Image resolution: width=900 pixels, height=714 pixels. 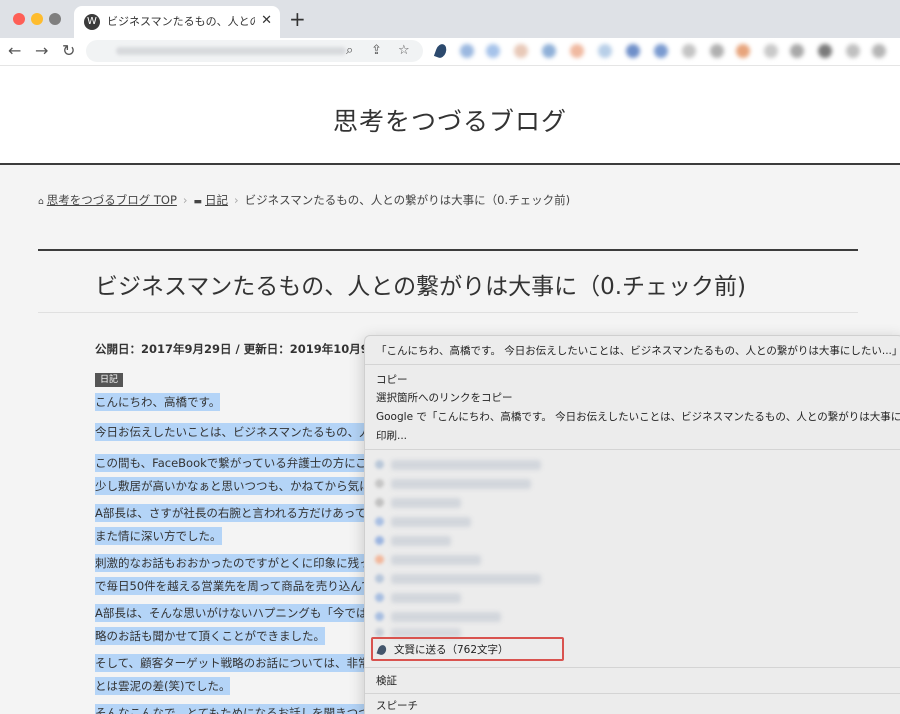 I want to click on paragraph: そんなこんなで、とてもためになるお話しを聞きつつ, so click(x=232, y=708).